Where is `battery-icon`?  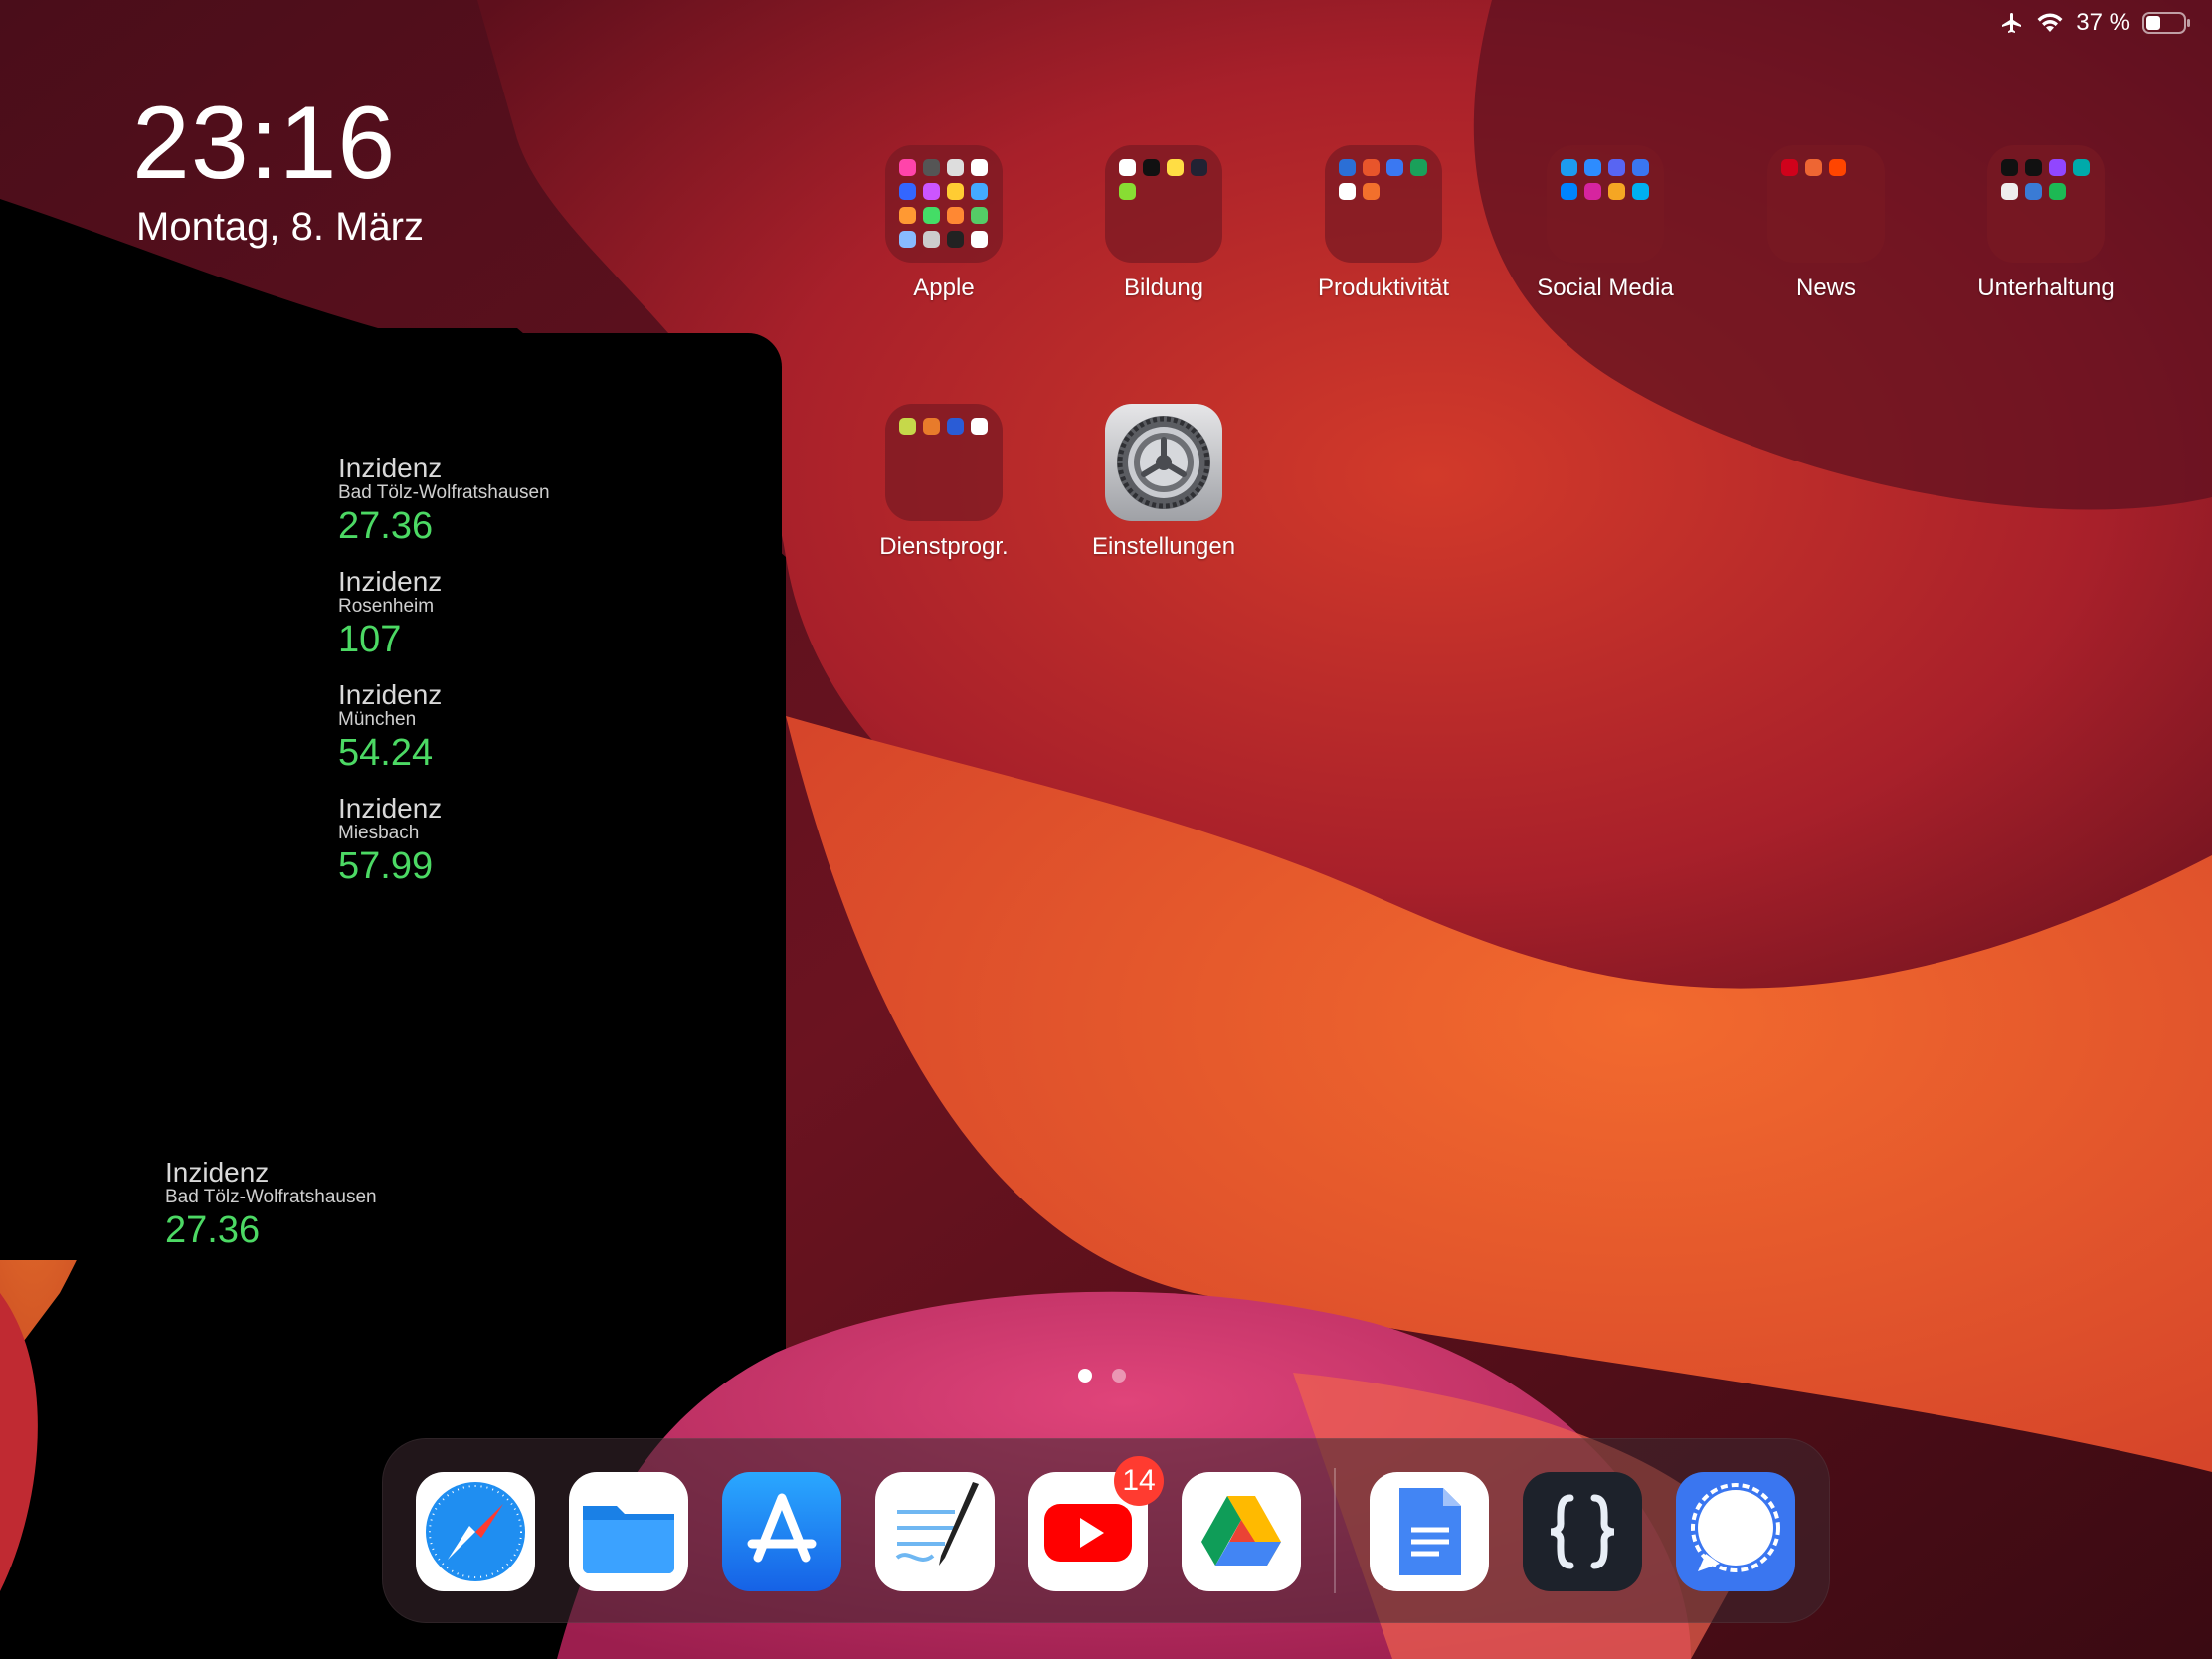 battery-icon is located at coordinates (2166, 23).